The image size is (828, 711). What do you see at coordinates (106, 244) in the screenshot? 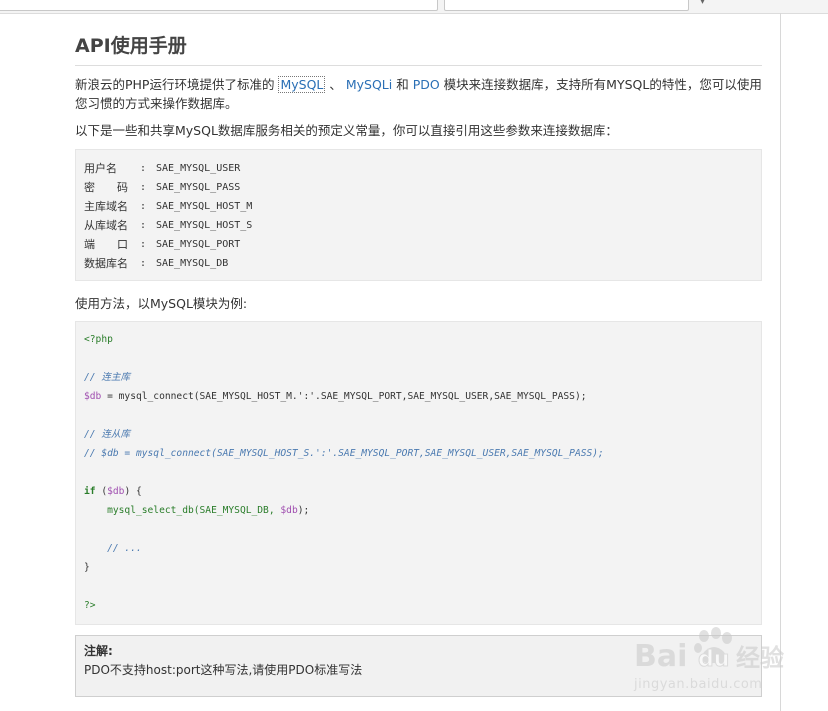
I see `constant-key: 端 口` at bounding box center [106, 244].